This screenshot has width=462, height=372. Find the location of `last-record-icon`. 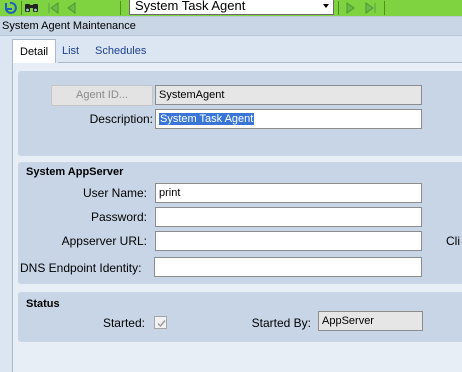

last-record-icon is located at coordinates (371, 8).